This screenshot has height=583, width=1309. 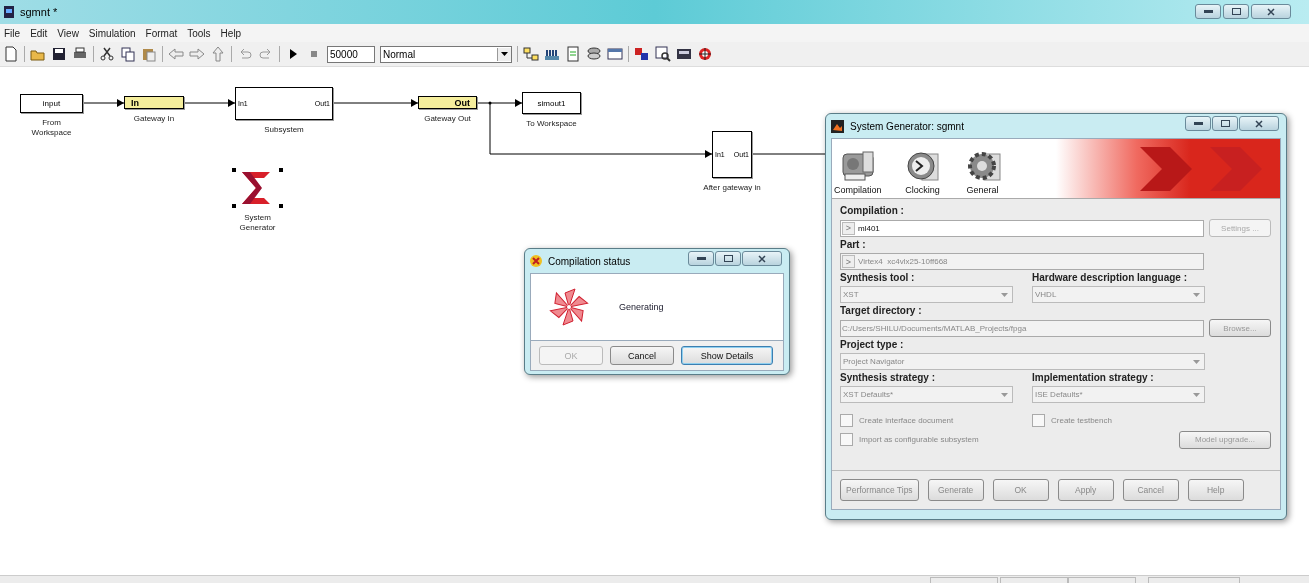 What do you see at coordinates (853, 245) in the screenshot?
I see `field-label: Part :` at bounding box center [853, 245].